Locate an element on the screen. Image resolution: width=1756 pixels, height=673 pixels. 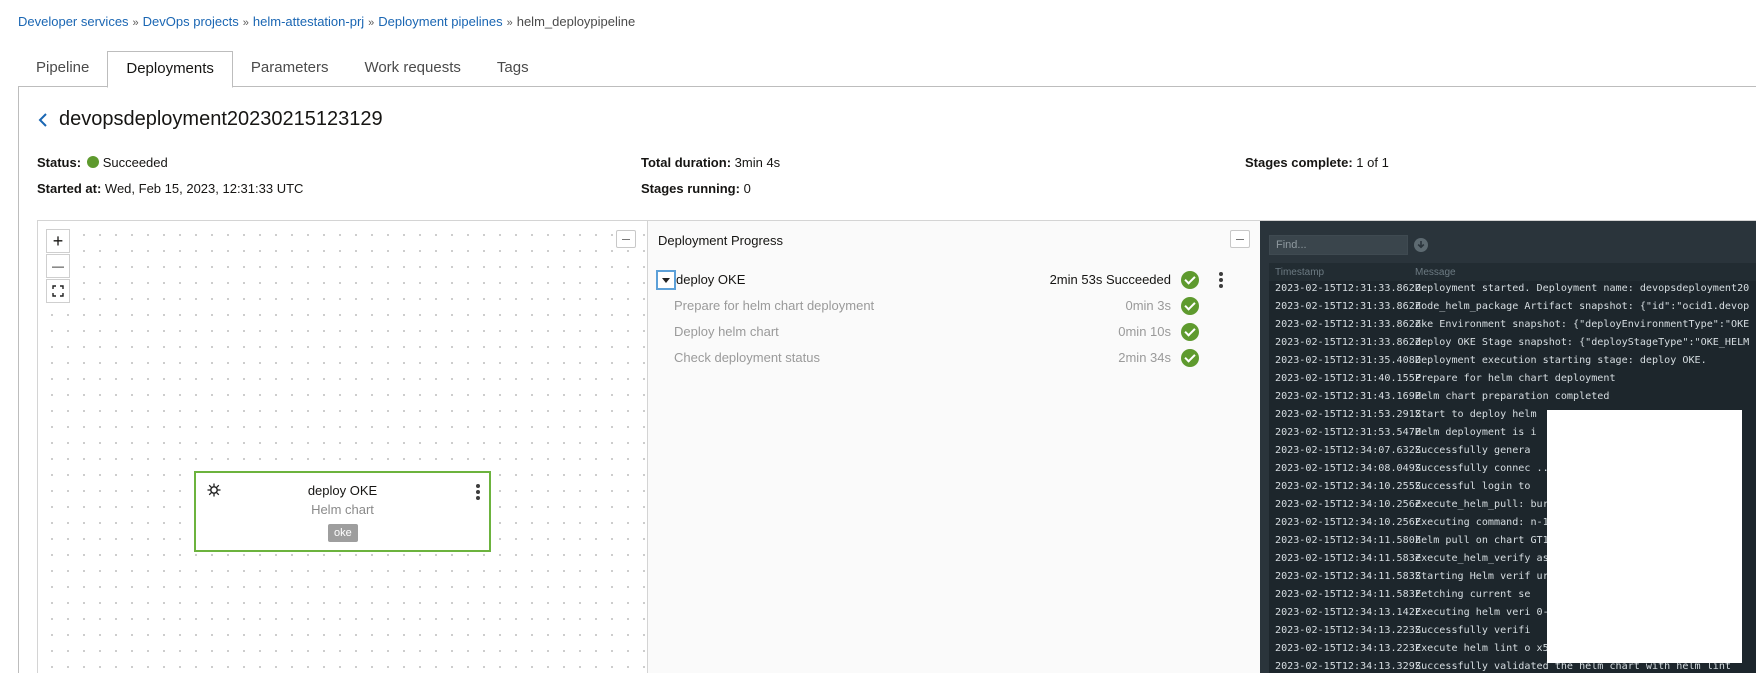
tab-divider is located at coordinates (887, 86).